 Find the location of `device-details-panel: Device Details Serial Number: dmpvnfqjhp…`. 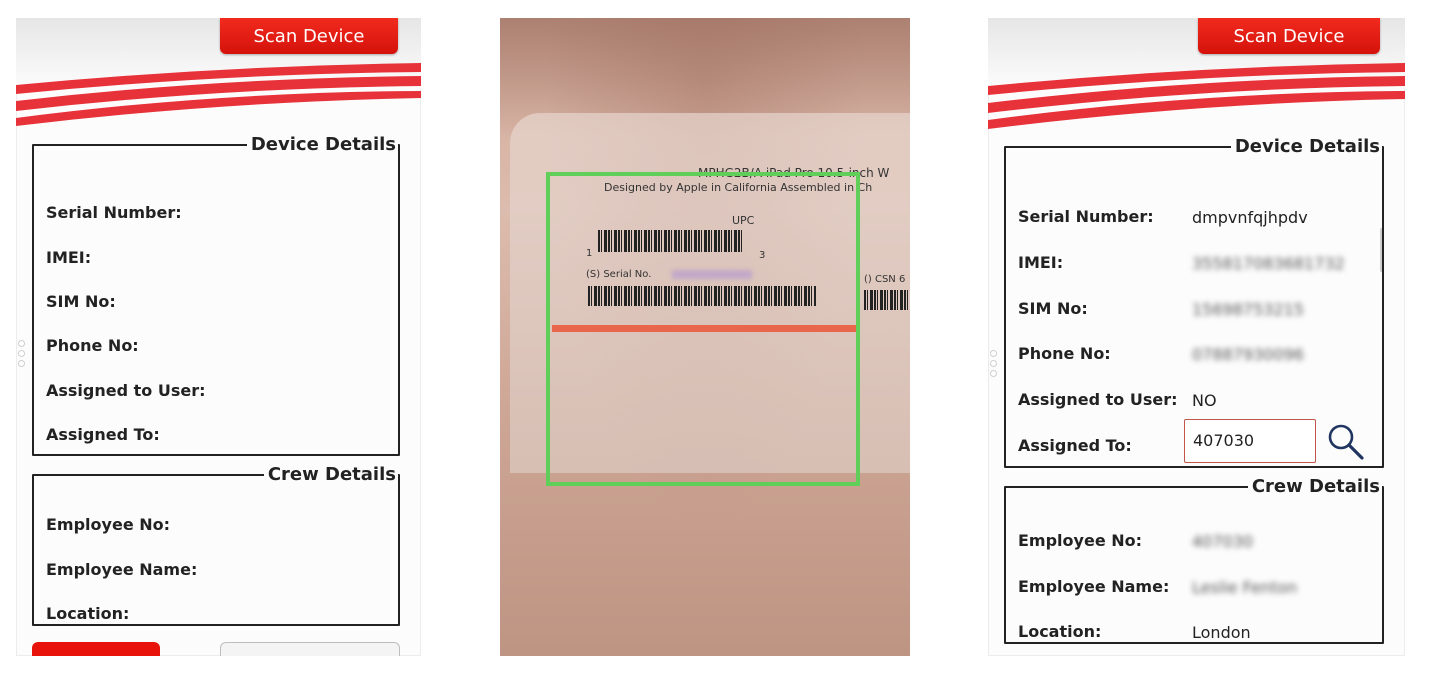

device-details-panel: Device Details Serial Number: dmpvnfqjhp… is located at coordinates (1194, 302).